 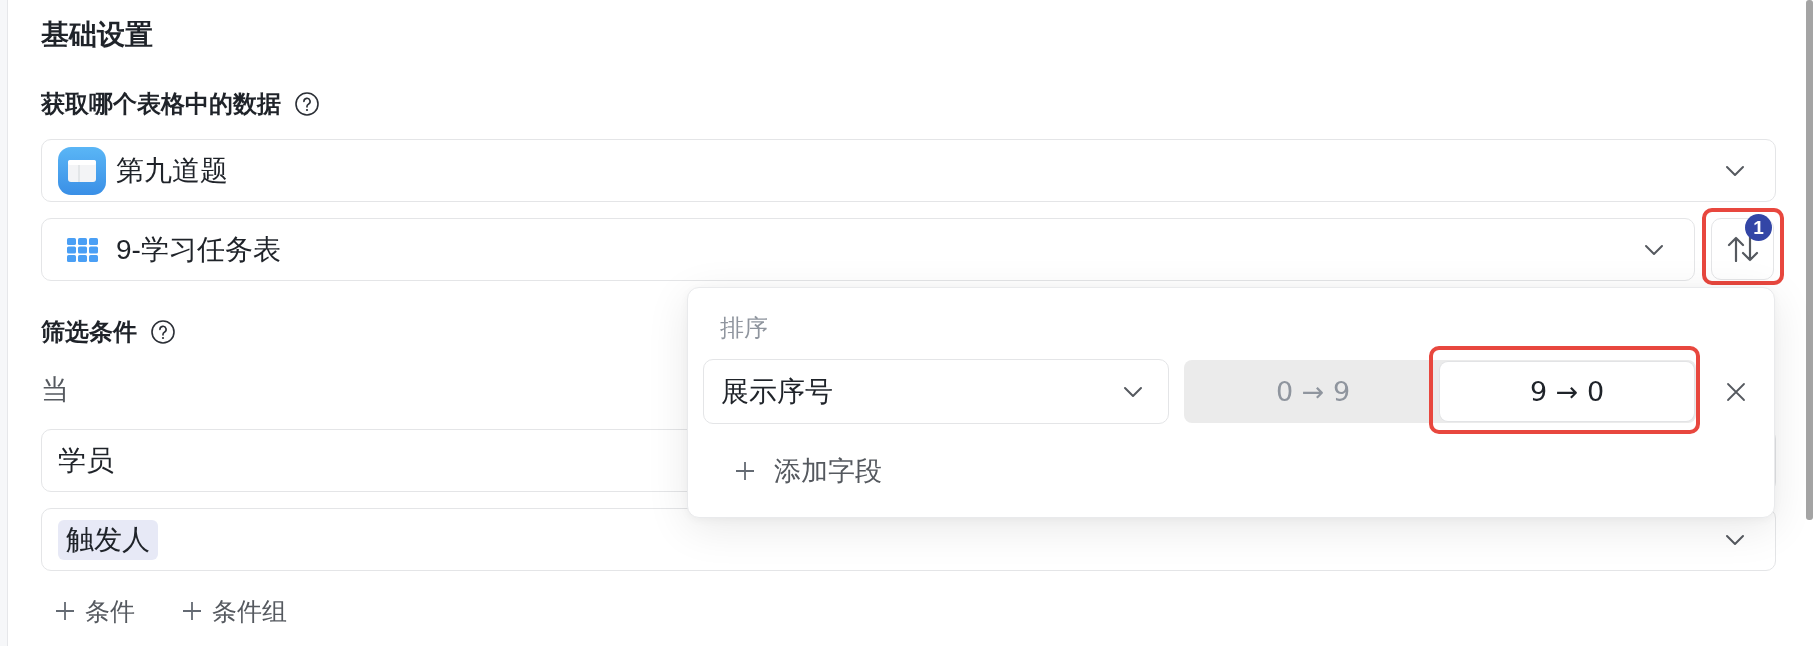 I want to click on sort-field-select: 展示序号, so click(x=936, y=391).